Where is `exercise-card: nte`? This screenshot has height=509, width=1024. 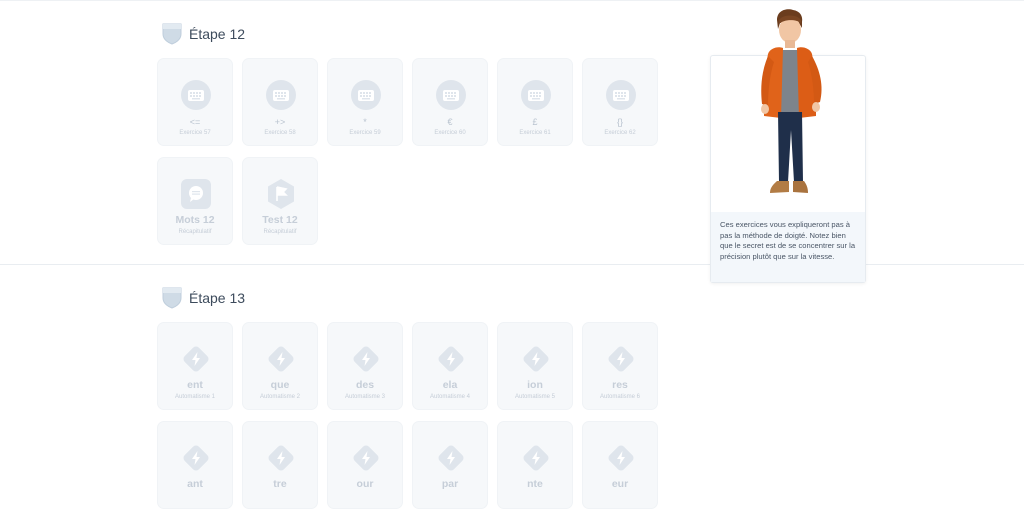
exercise-card: nte is located at coordinates (535, 465).